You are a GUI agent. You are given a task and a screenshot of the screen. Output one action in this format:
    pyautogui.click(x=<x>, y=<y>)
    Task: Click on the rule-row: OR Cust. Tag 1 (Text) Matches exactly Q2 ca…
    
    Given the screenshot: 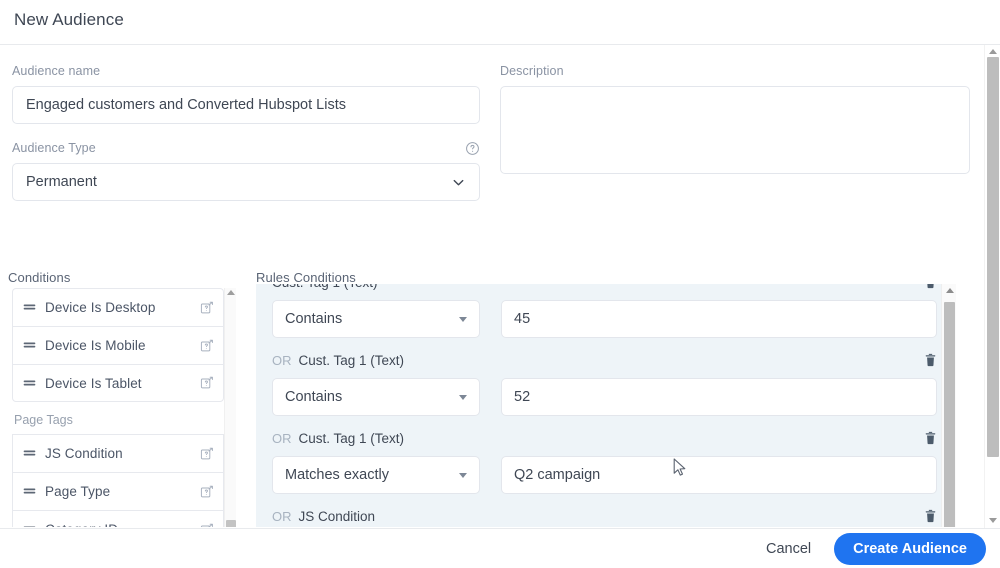 What is the action you would take?
    pyautogui.click(x=606, y=465)
    